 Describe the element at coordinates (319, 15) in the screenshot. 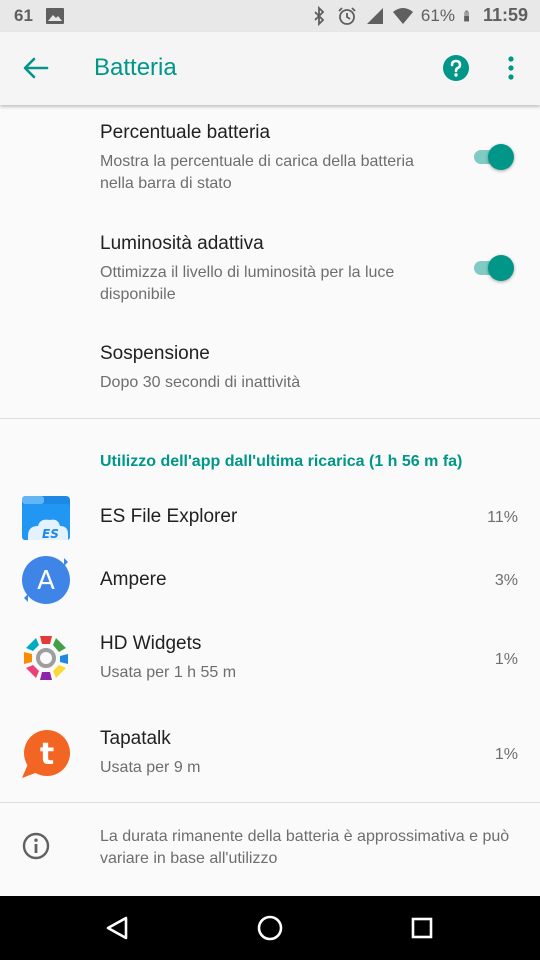

I see `bluetooth-icon` at that location.